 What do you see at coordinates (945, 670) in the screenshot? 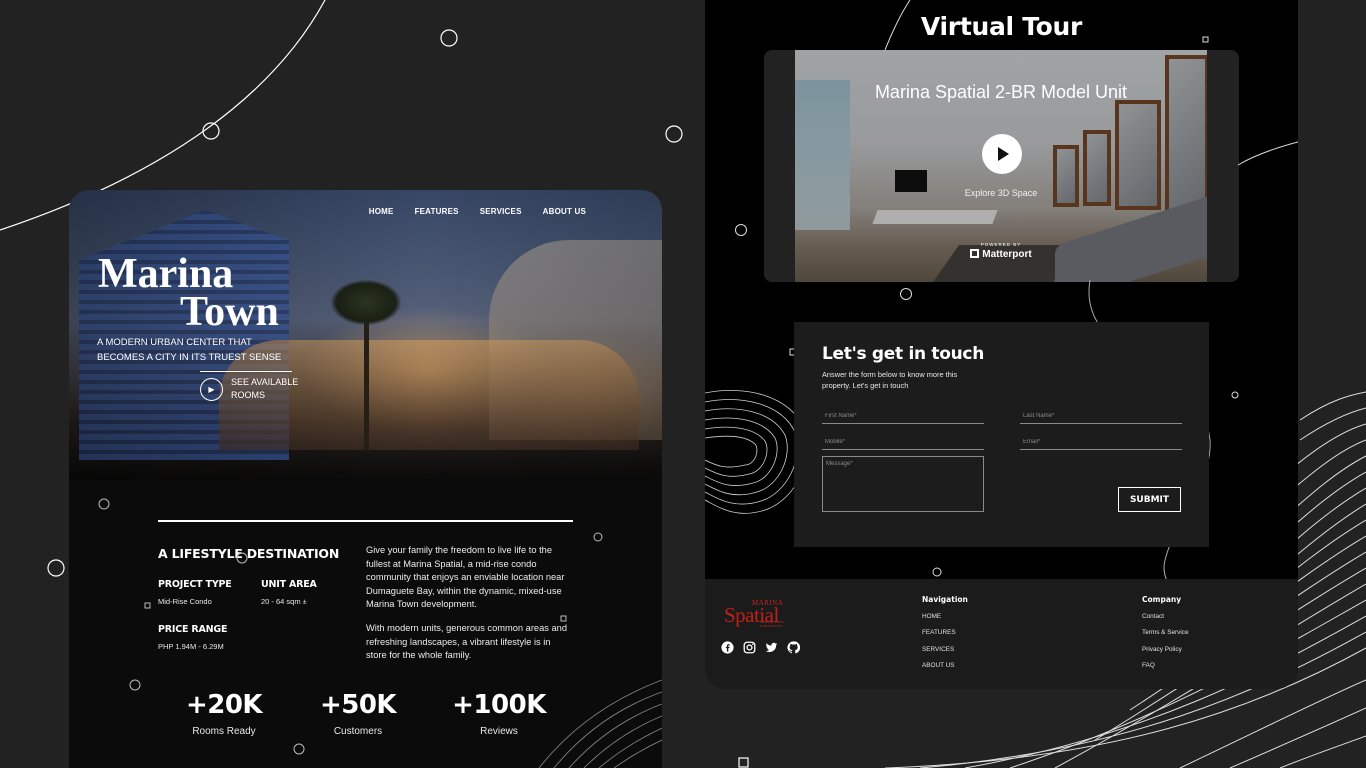
I see `footer-link-about-us: ABOUT US` at bounding box center [945, 670].